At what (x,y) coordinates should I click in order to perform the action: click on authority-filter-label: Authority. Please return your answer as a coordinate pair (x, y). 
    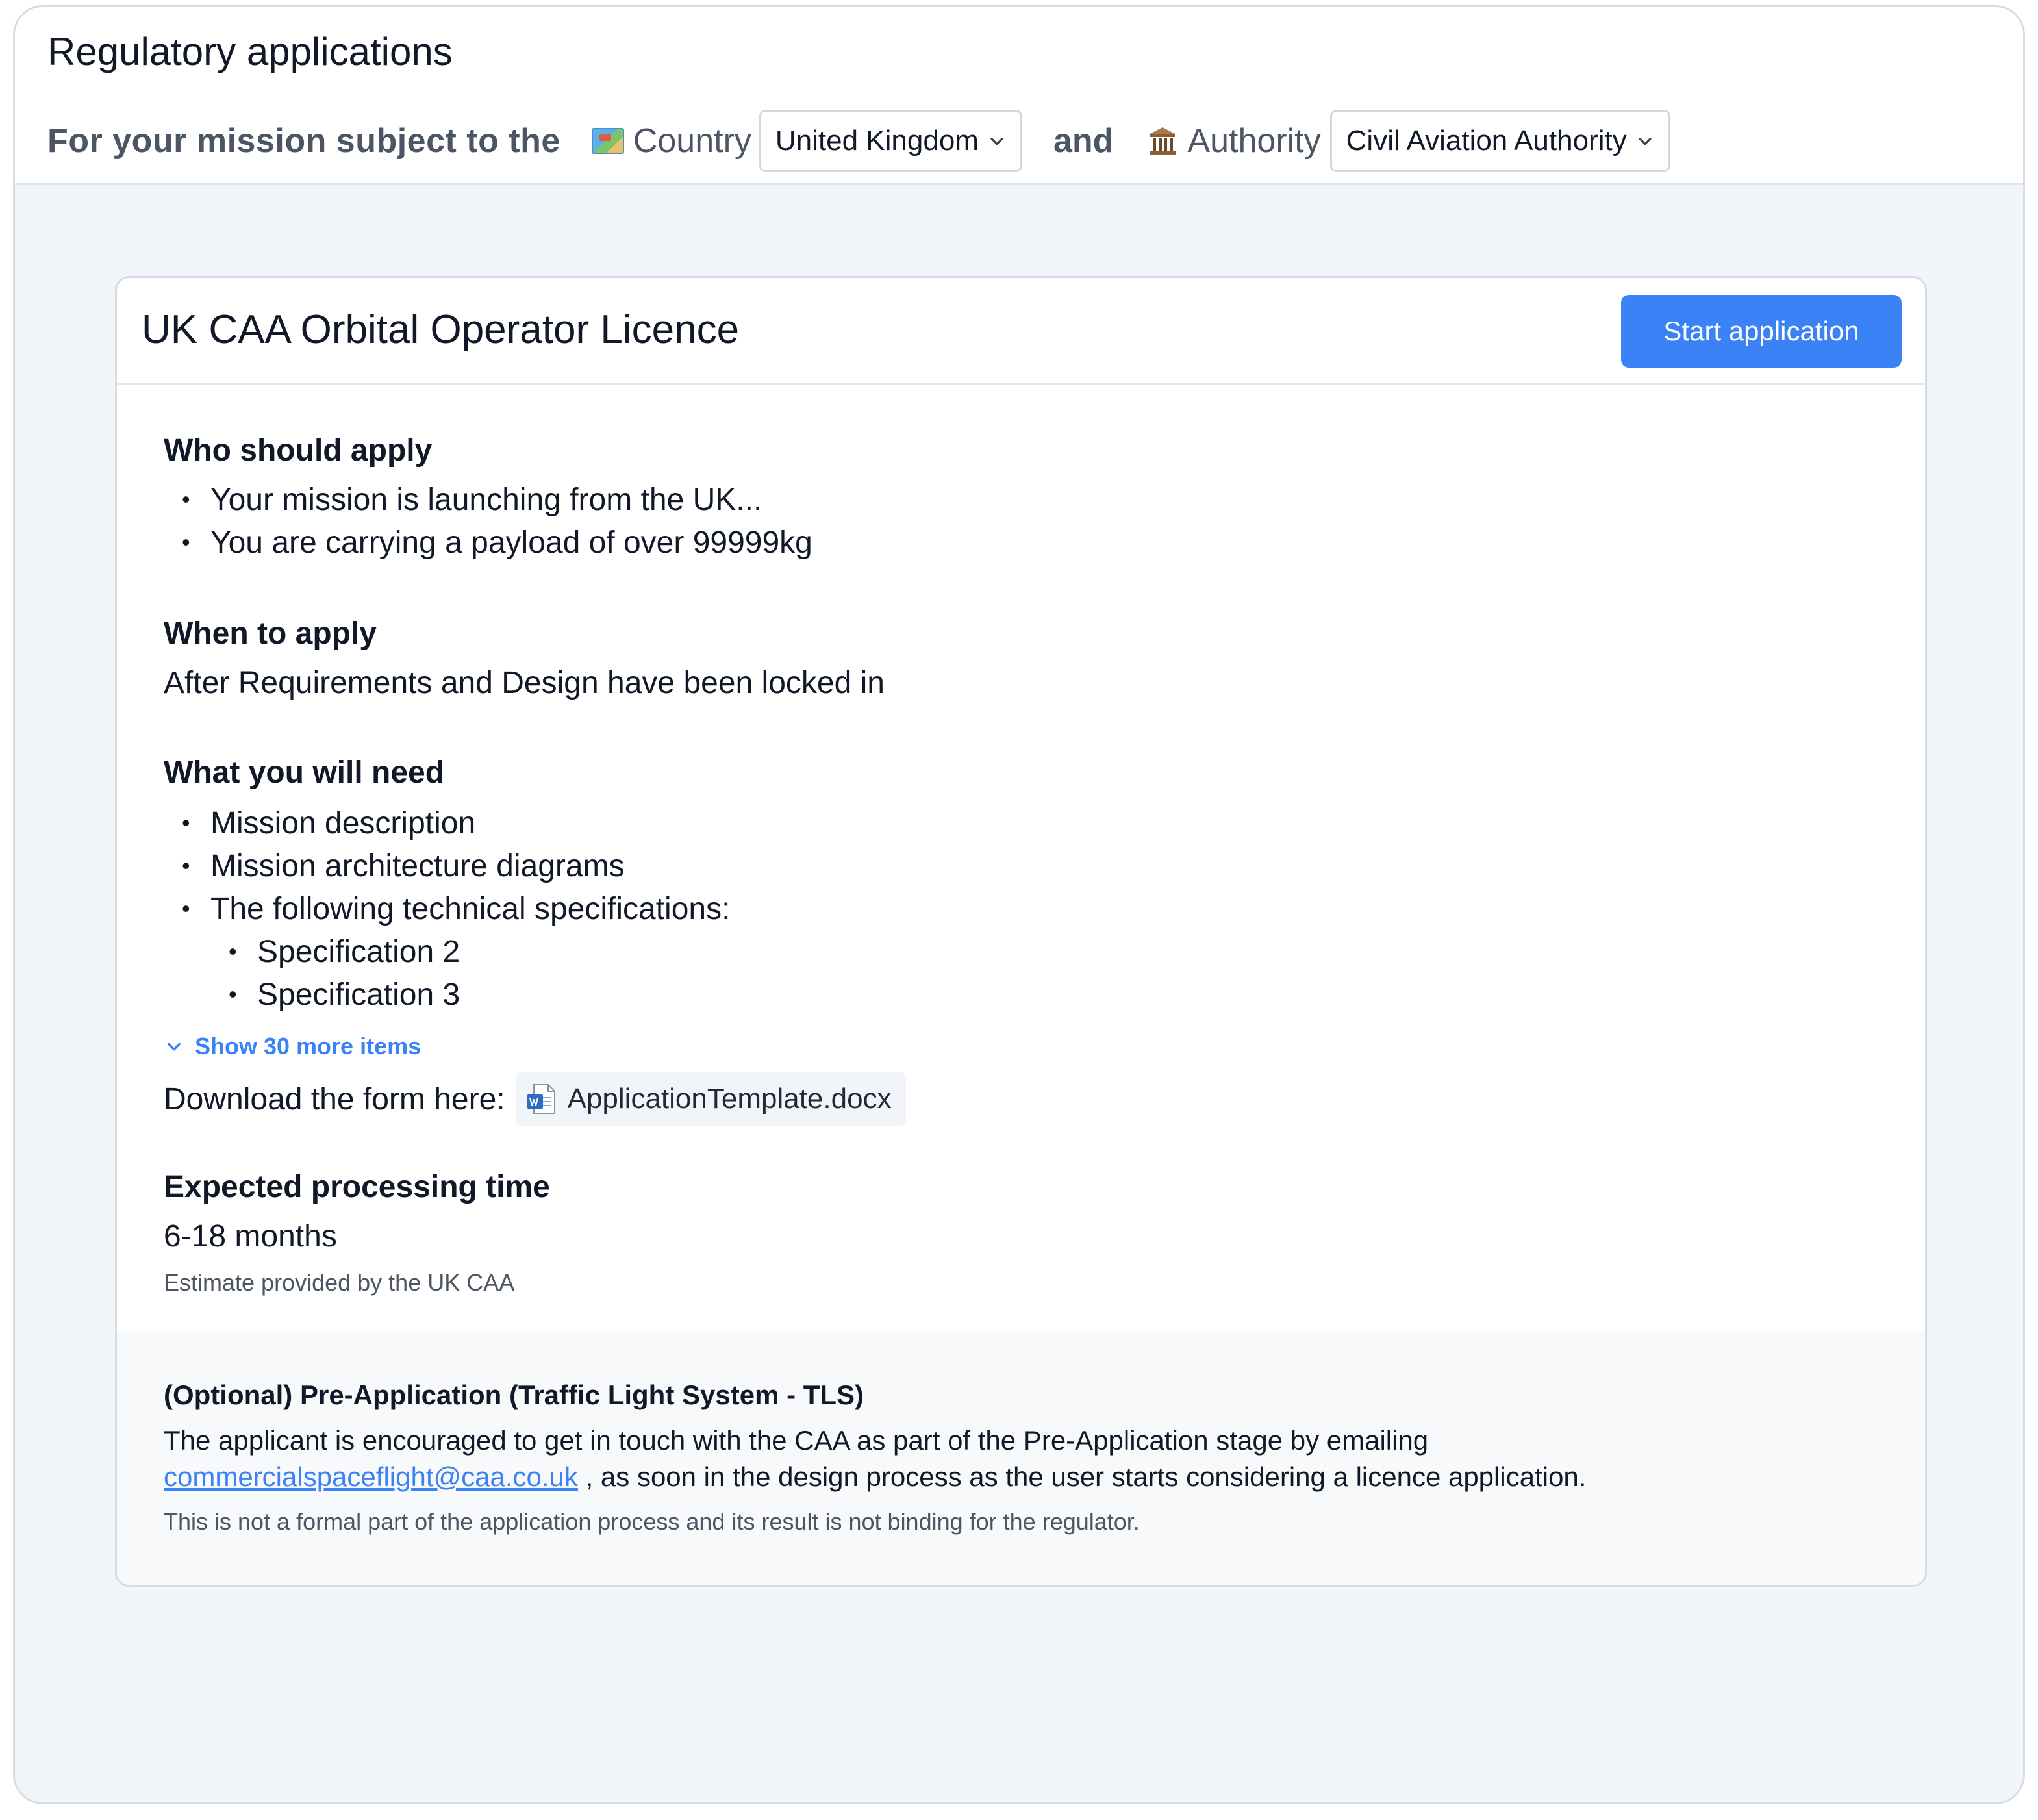
    Looking at the image, I should click on (1234, 140).